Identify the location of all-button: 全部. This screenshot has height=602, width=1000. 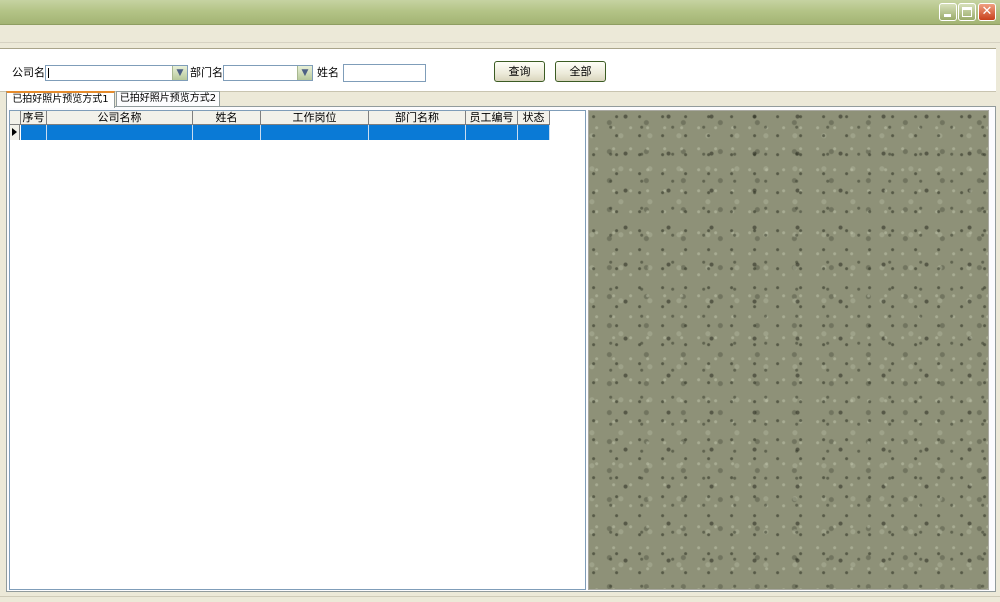
(580, 71).